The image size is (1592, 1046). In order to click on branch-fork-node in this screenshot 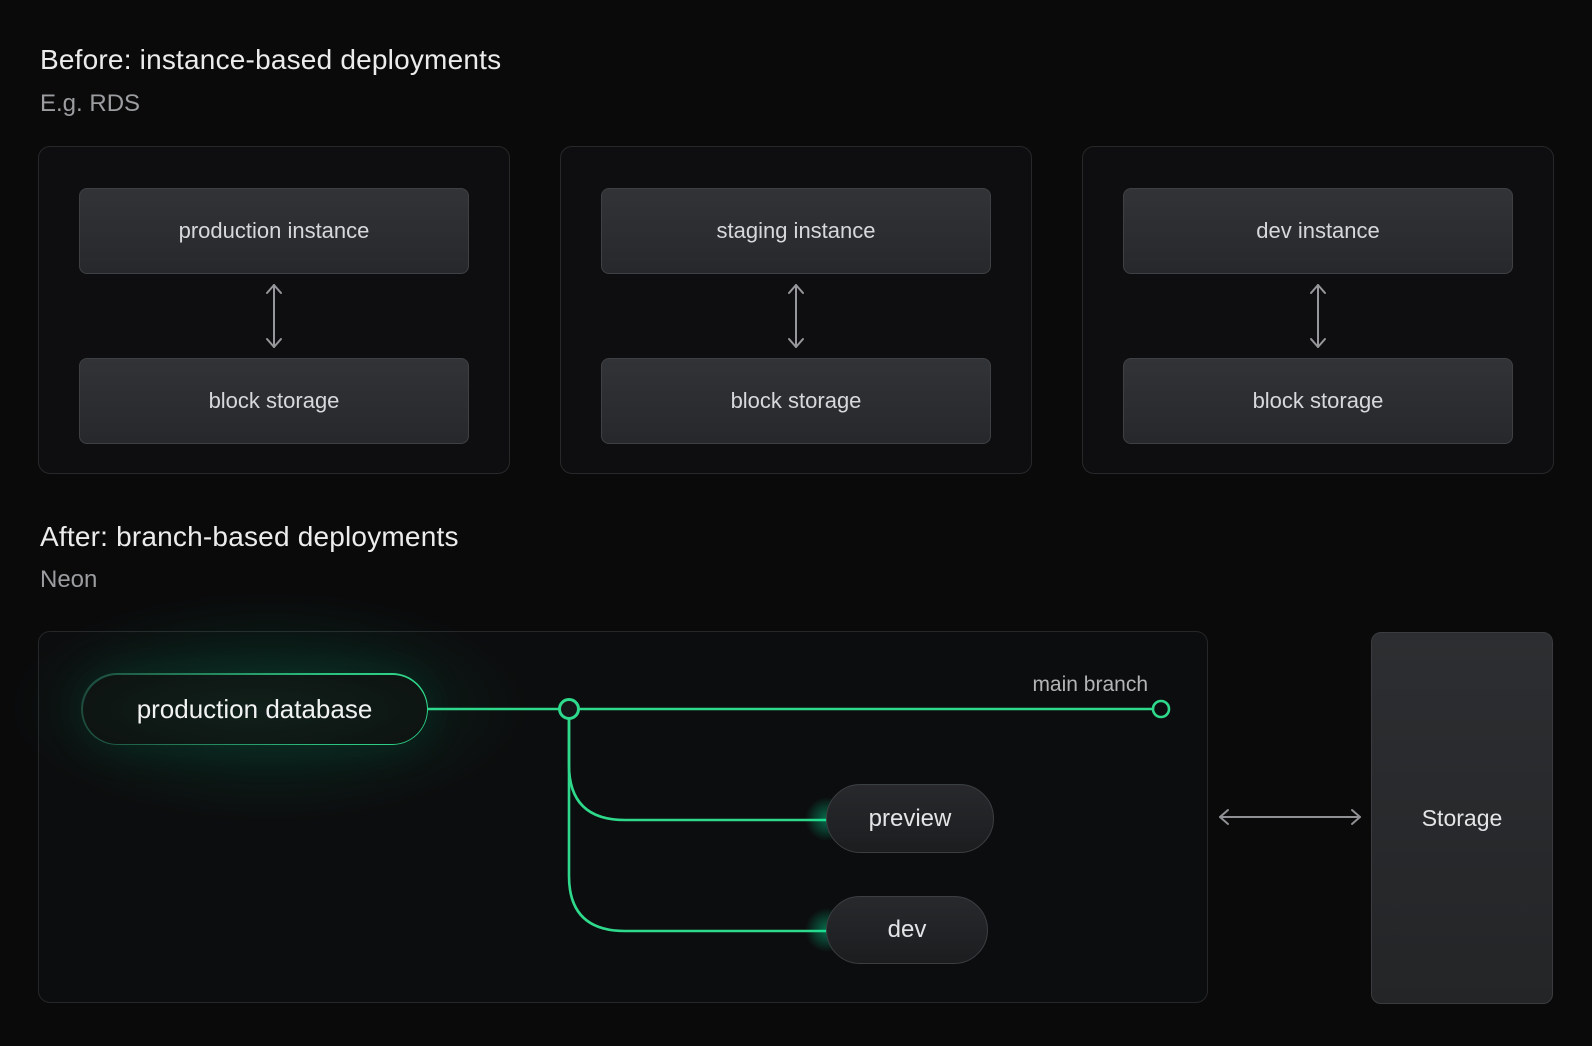, I will do `click(569, 709)`.